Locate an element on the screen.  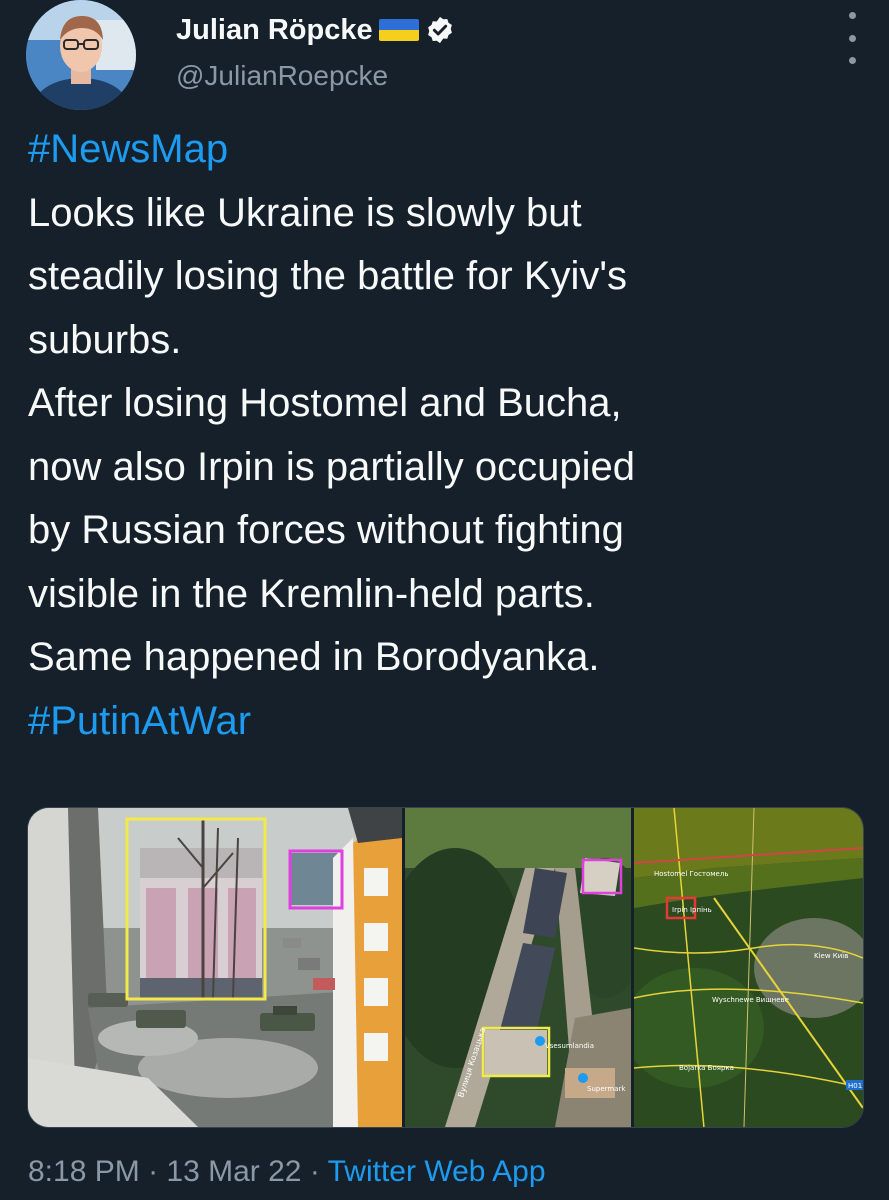
tweet-line: visible in the Kremlin-held parts. is located at coordinates (311, 593).